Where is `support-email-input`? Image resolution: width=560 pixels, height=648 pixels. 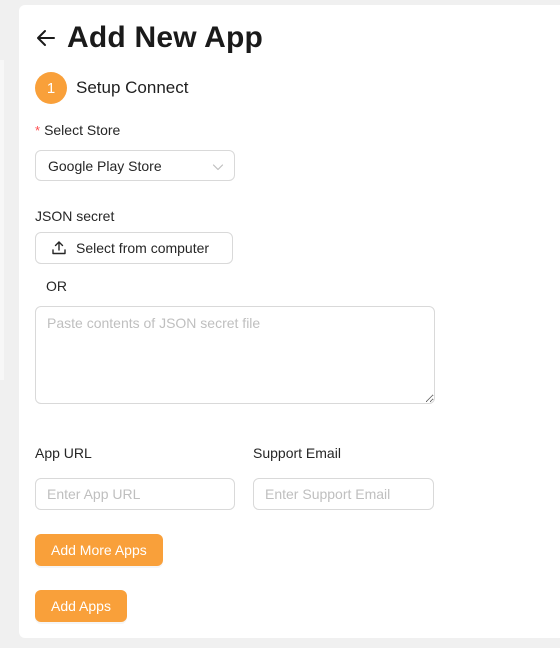 support-email-input is located at coordinates (343, 494).